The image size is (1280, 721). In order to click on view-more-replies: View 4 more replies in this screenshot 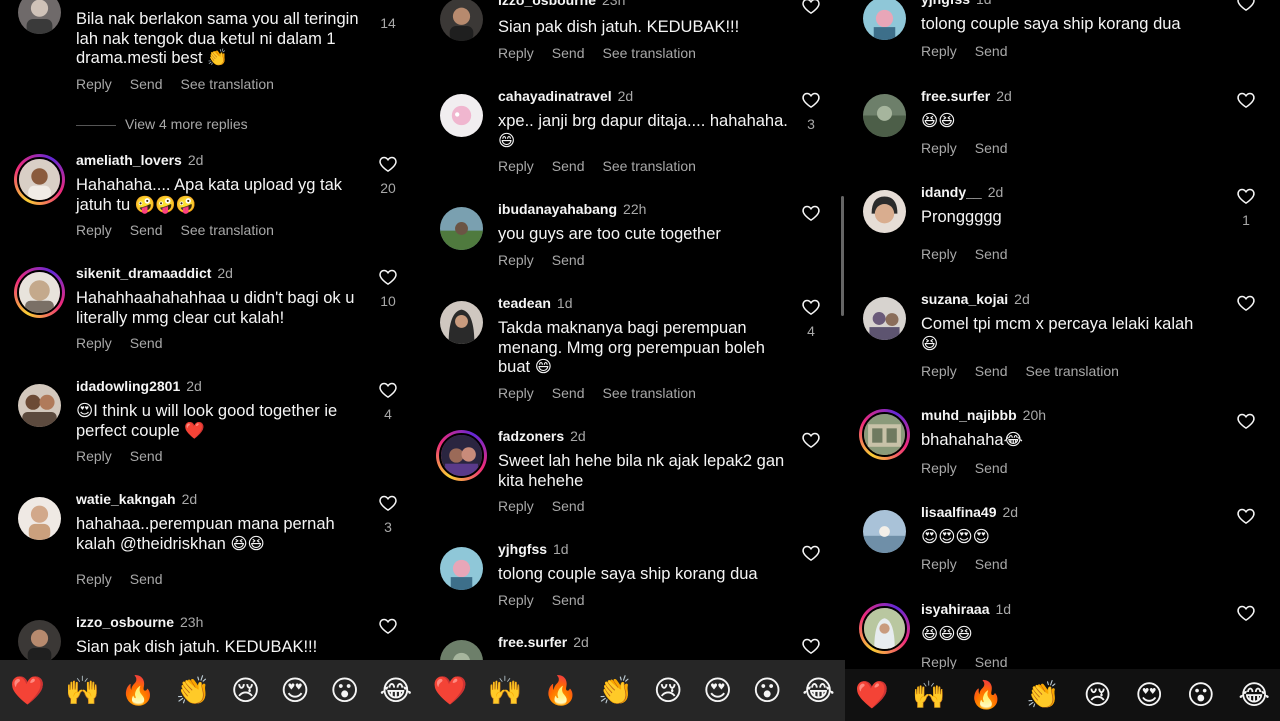, I will do `click(211, 126)`.